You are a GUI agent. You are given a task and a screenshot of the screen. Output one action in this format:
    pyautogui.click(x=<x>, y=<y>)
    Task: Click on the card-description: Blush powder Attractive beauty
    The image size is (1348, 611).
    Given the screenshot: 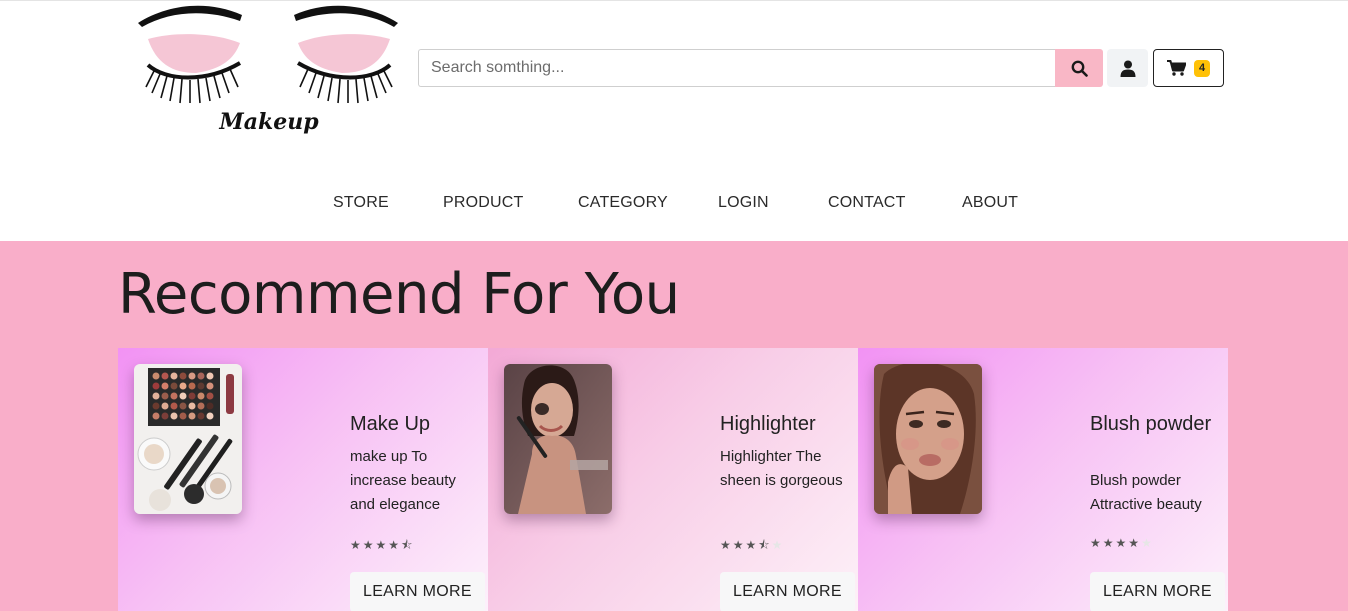 What is the action you would take?
    pyautogui.click(x=1146, y=492)
    